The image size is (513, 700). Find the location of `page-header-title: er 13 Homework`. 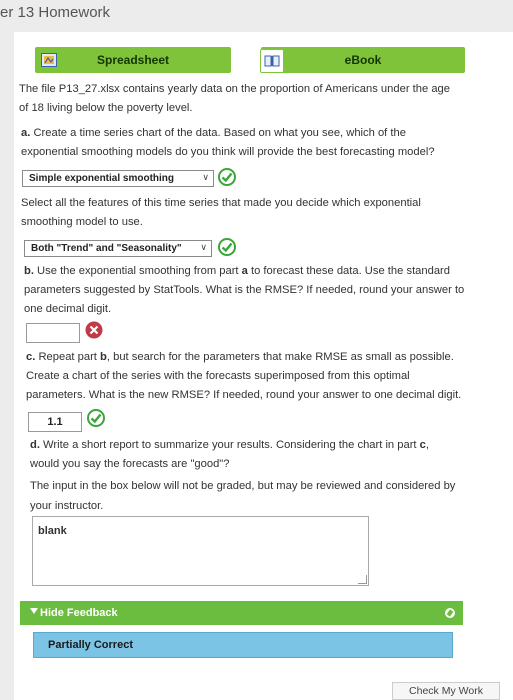

page-header-title: er 13 Homework is located at coordinates (55, 12).